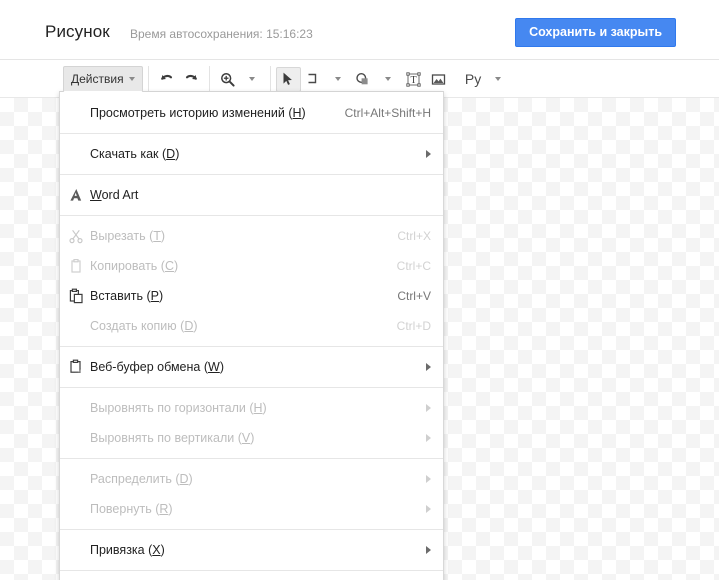 Image resolution: width=719 pixels, height=580 pixels. What do you see at coordinates (76, 266) in the screenshot?
I see `copy-icon` at bounding box center [76, 266].